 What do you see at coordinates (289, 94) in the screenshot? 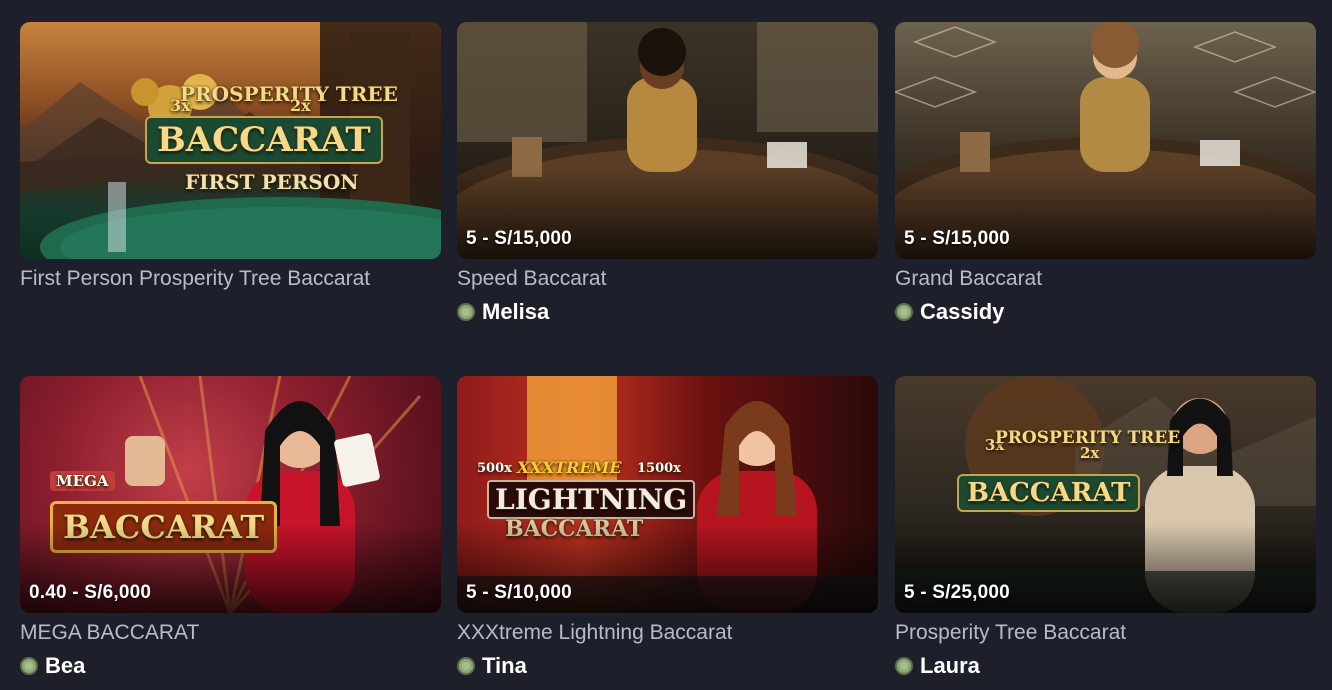
I see `logo-text-prosperity: PROSPERITY TREE` at bounding box center [289, 94].